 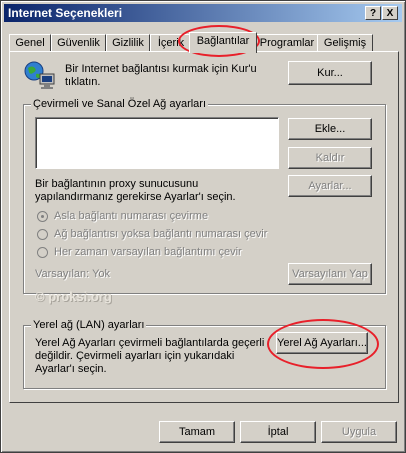 What do you see at coordinates (323, 344) in the screenshot?
I see `lan-button-highlight-cloud` at bounding box center [323, 344].